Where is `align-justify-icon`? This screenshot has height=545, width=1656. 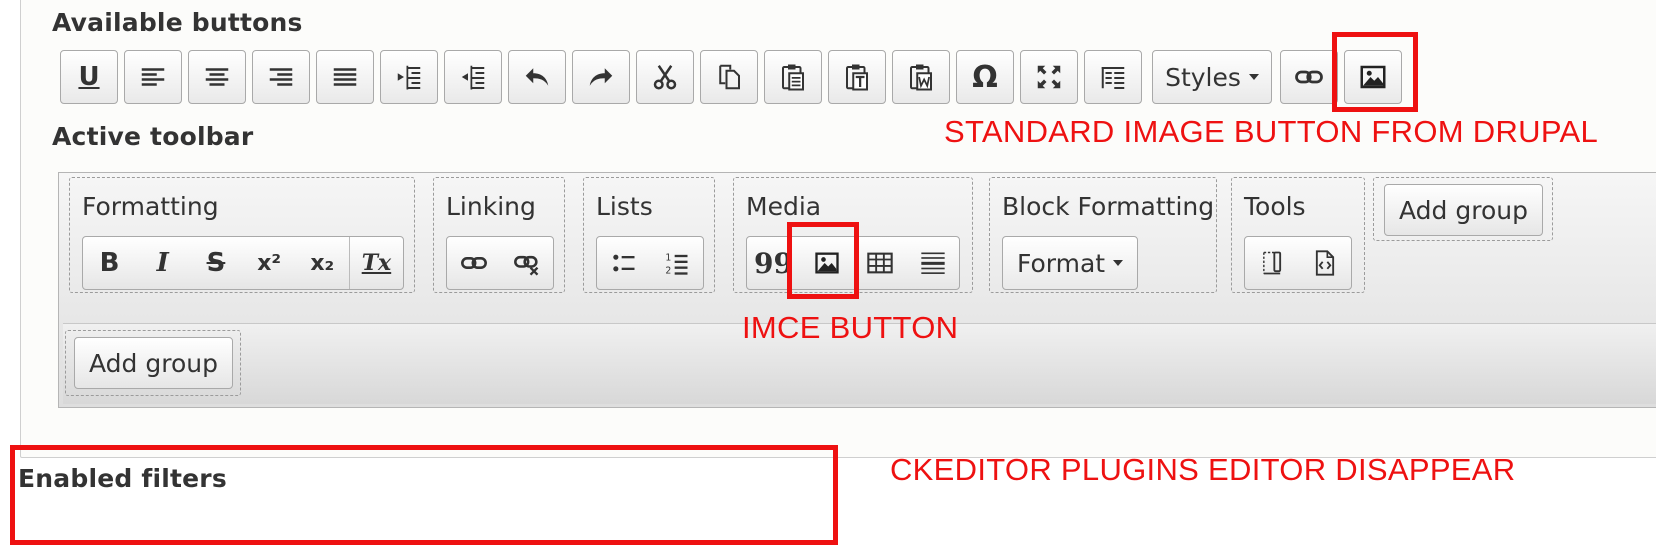 align-justify-icon is located at coordinates (345, 77).